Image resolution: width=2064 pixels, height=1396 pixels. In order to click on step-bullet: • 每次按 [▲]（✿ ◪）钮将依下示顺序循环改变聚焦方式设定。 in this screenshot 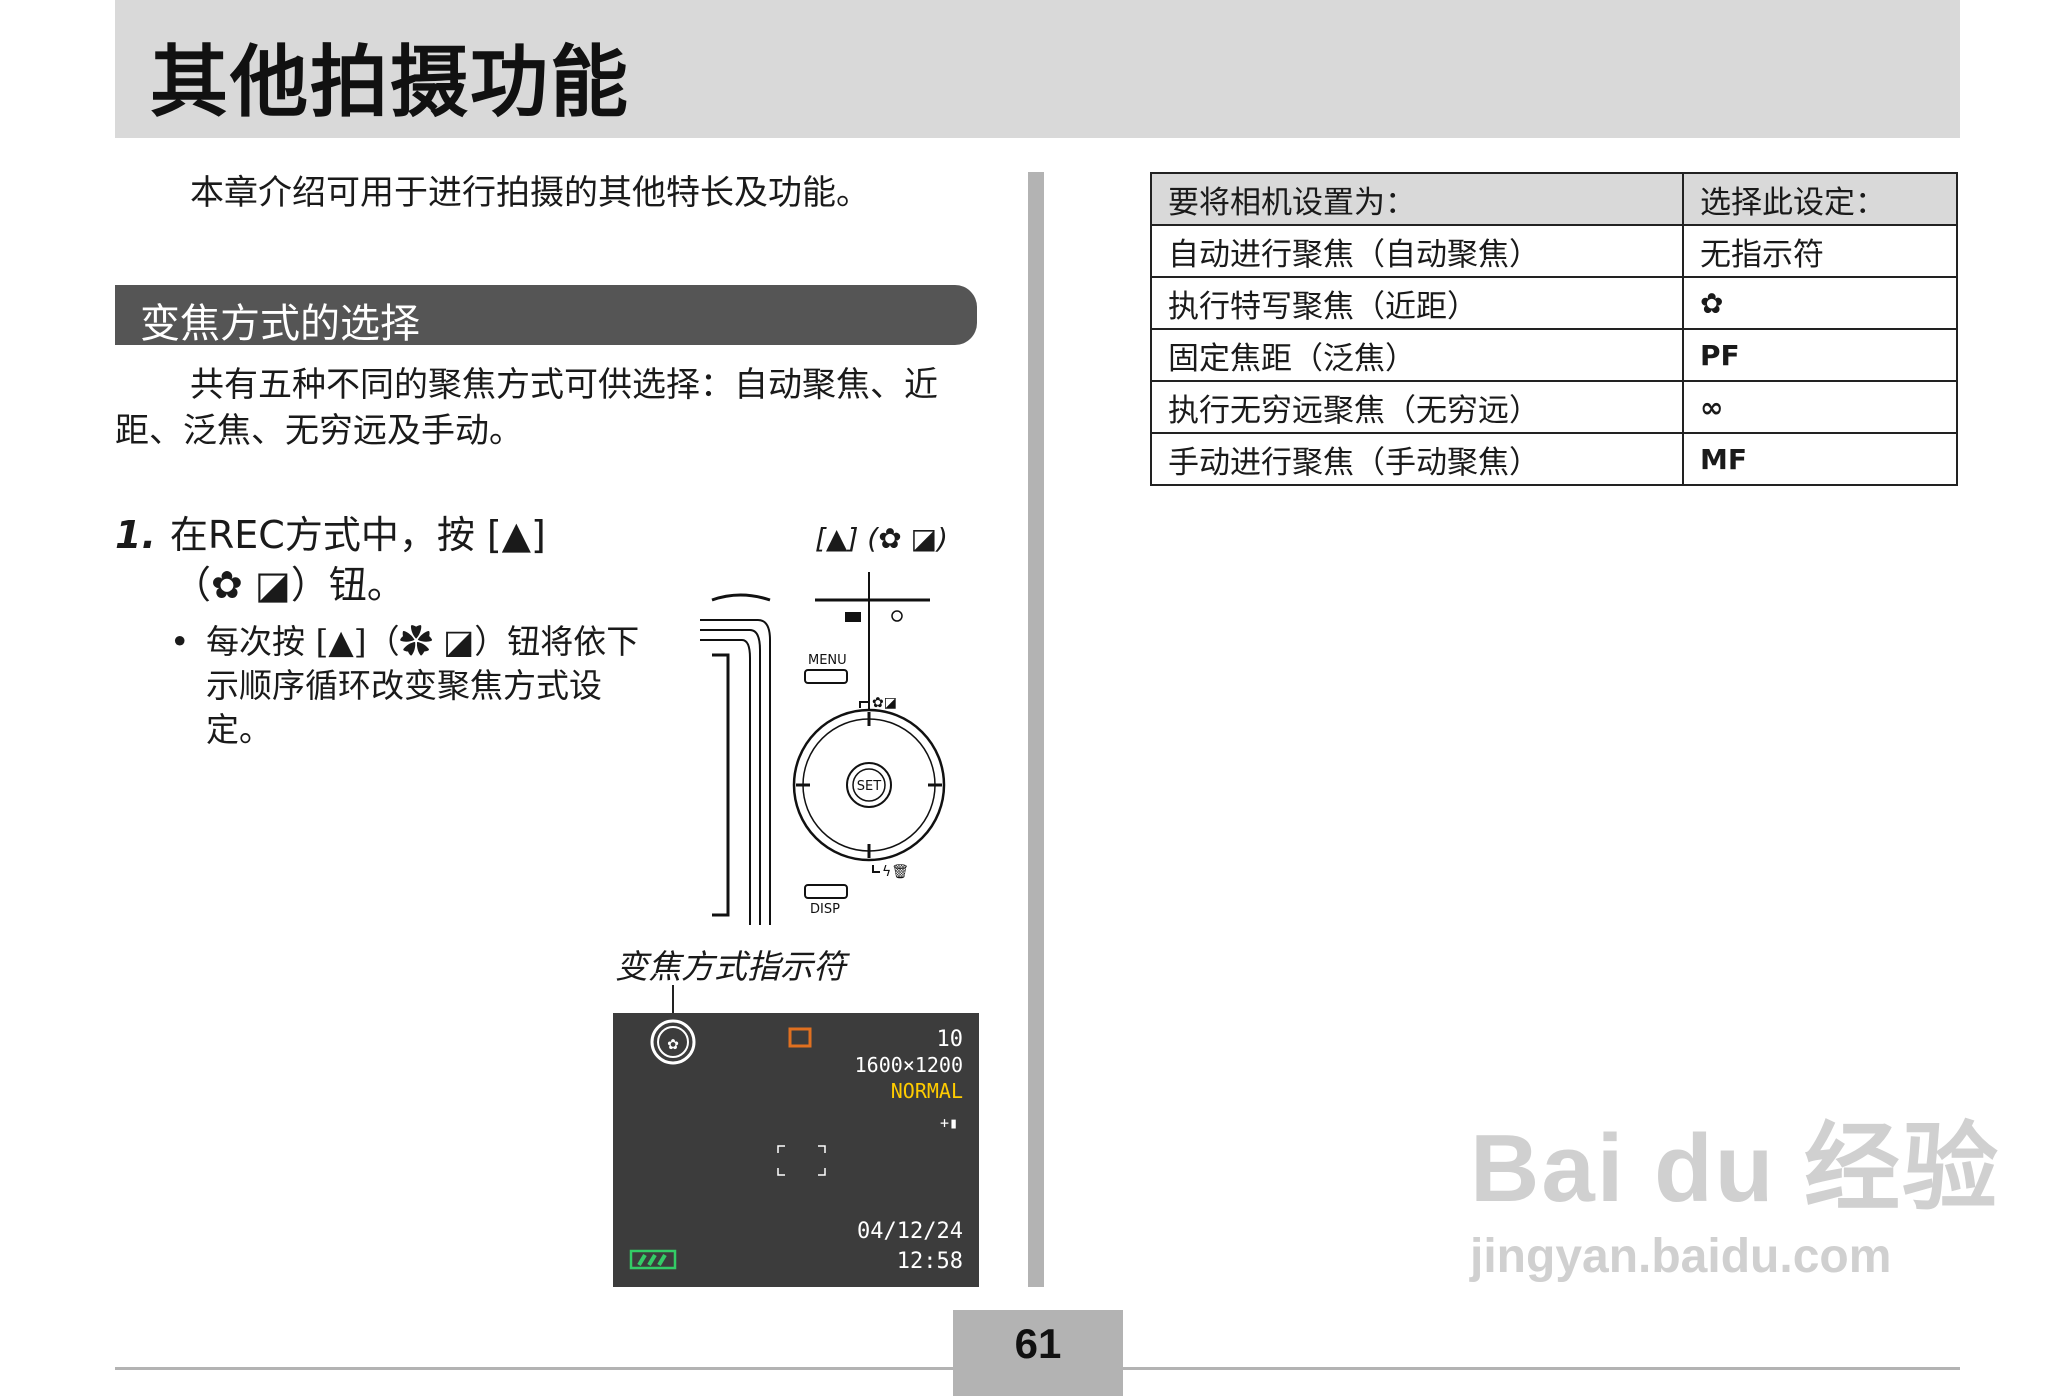, I will do `click(410, 686)`.